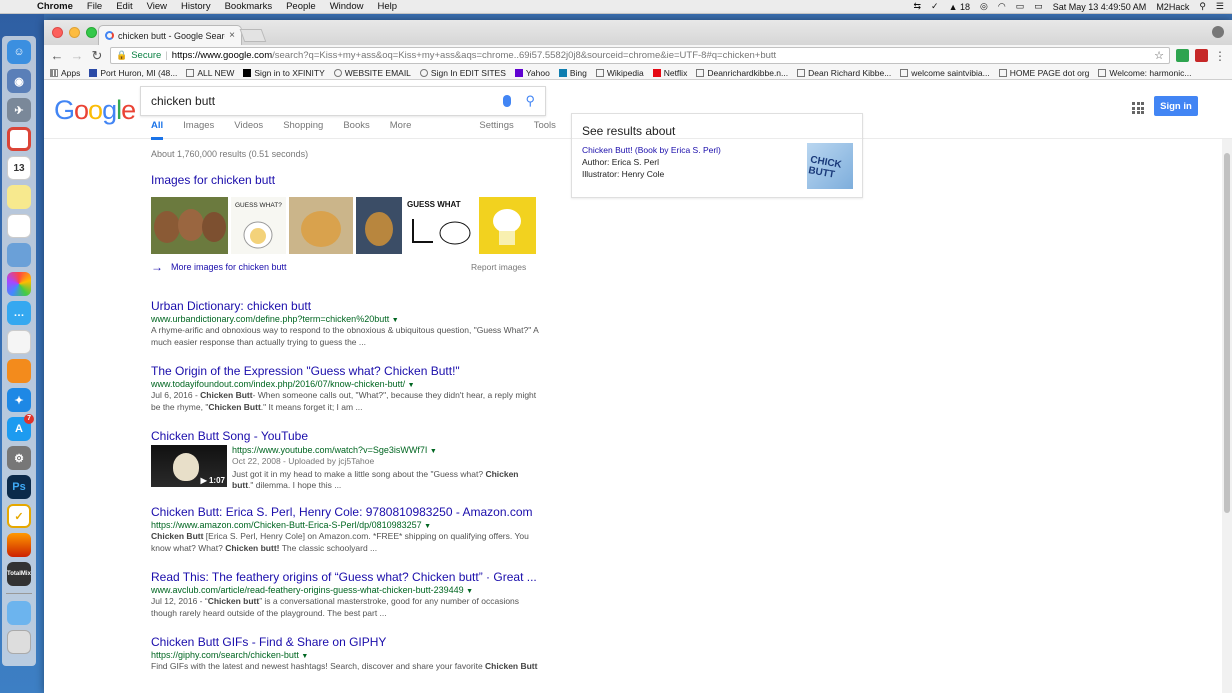 The width and height of the screenshot is (1232, 693). I want to click on menu-file: File, so click(94, 6).